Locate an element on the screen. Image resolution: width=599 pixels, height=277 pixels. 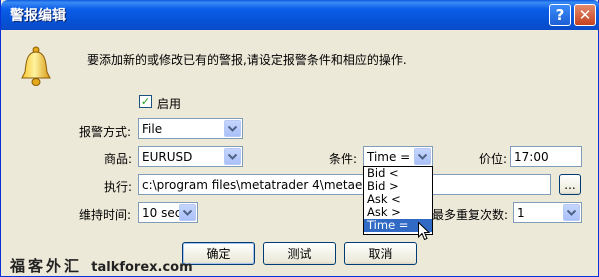
mouse-cursor-icon is located at coordinates (424, 231).